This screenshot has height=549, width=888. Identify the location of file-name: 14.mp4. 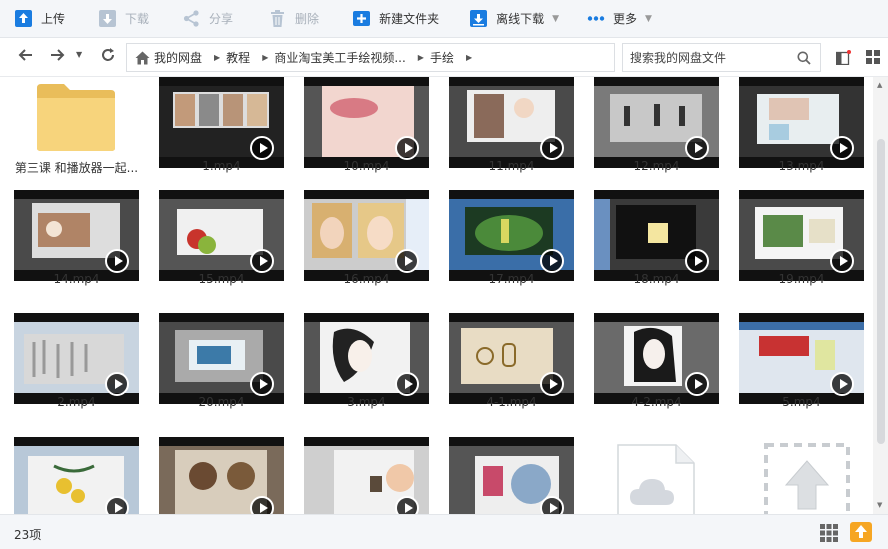
(76, 279).